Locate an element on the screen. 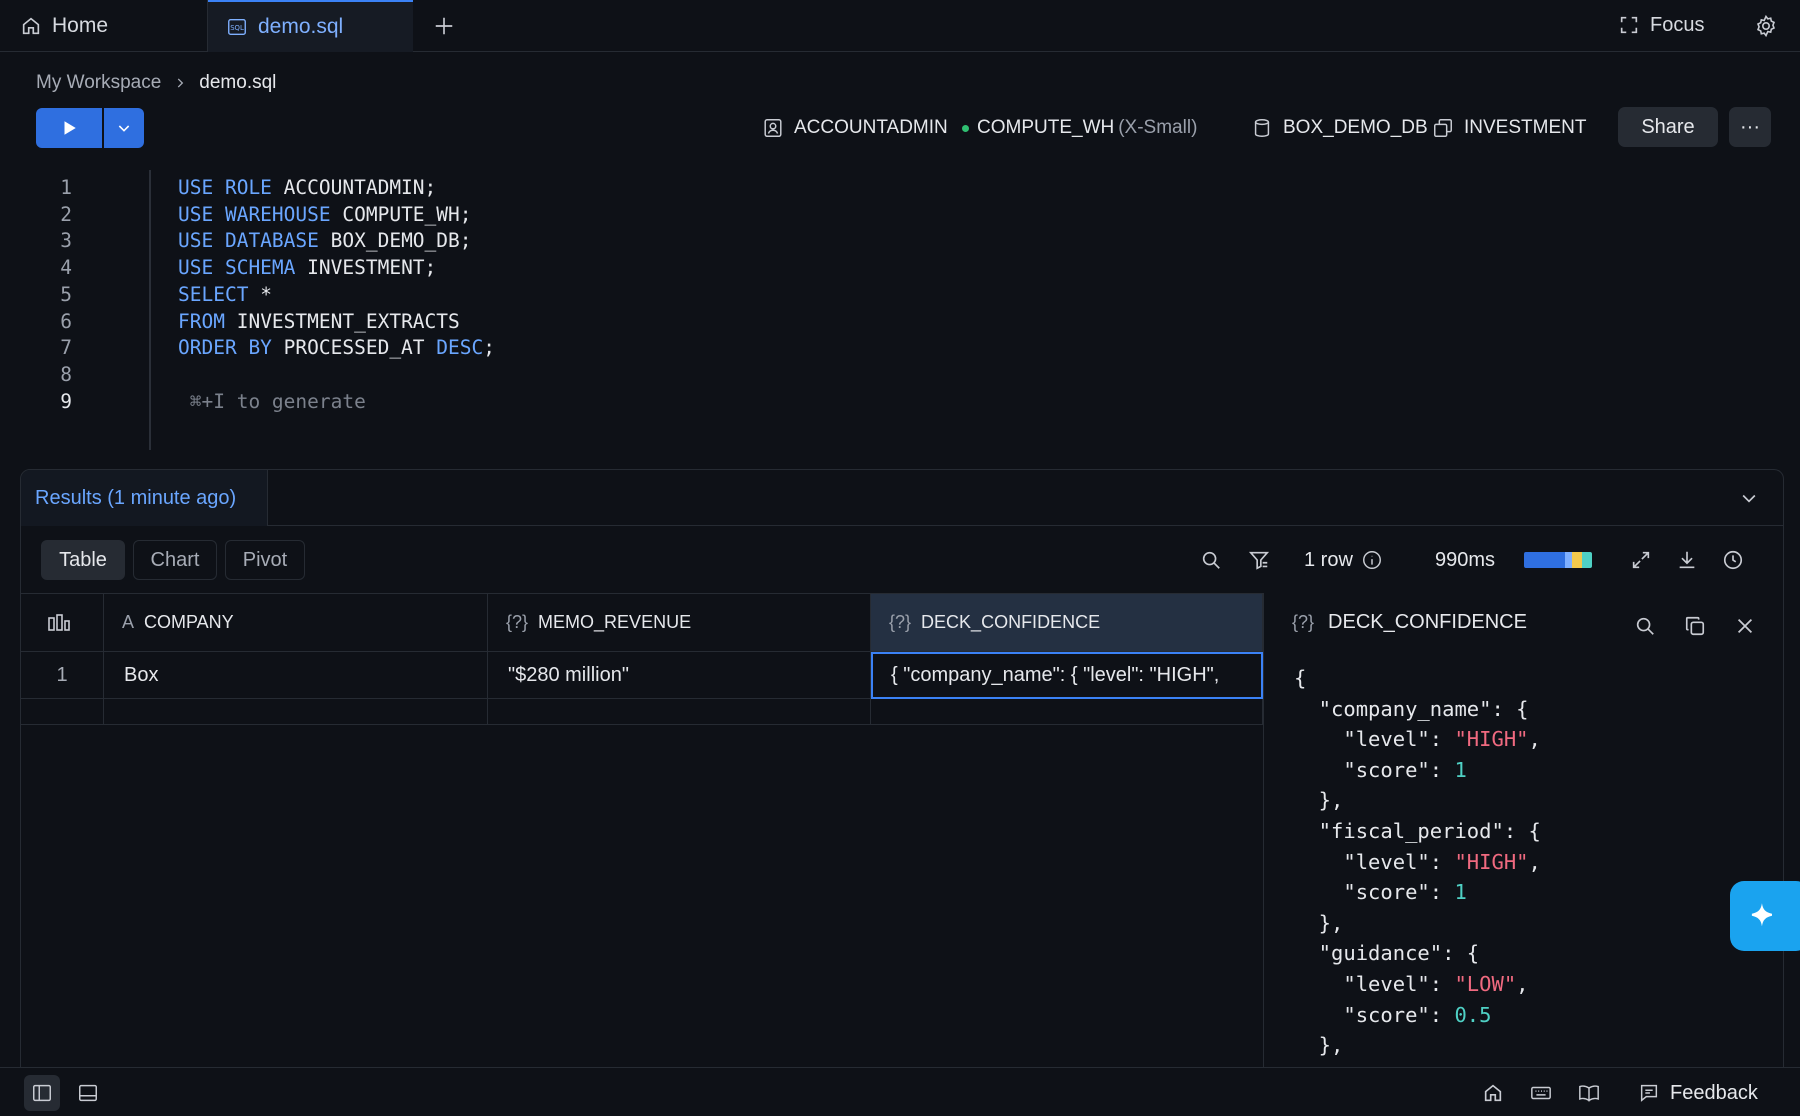 Image resolution: width=1800 pixels, height=1116 pixels. json-line: "score": 0.5 is located at coordinates (1393, 1014).